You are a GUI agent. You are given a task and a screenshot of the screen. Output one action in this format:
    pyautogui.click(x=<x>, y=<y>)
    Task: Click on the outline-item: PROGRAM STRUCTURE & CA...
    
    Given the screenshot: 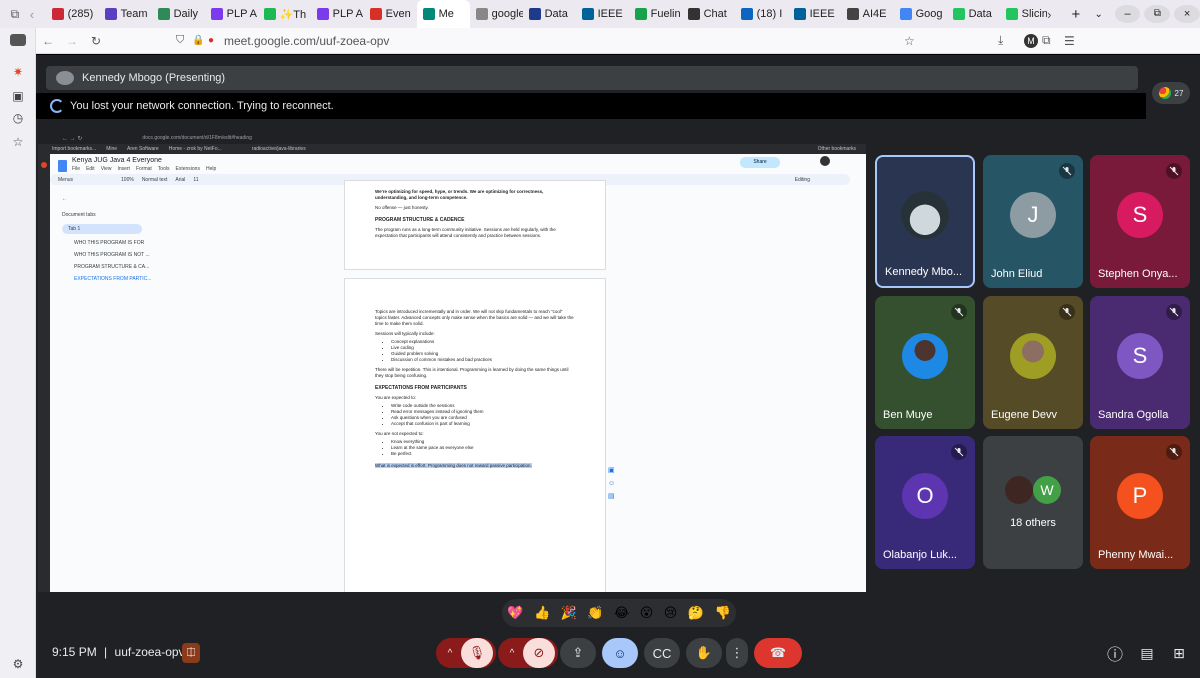 What is the action you would take?
    pyautogui.click(x=118, y=267)
    